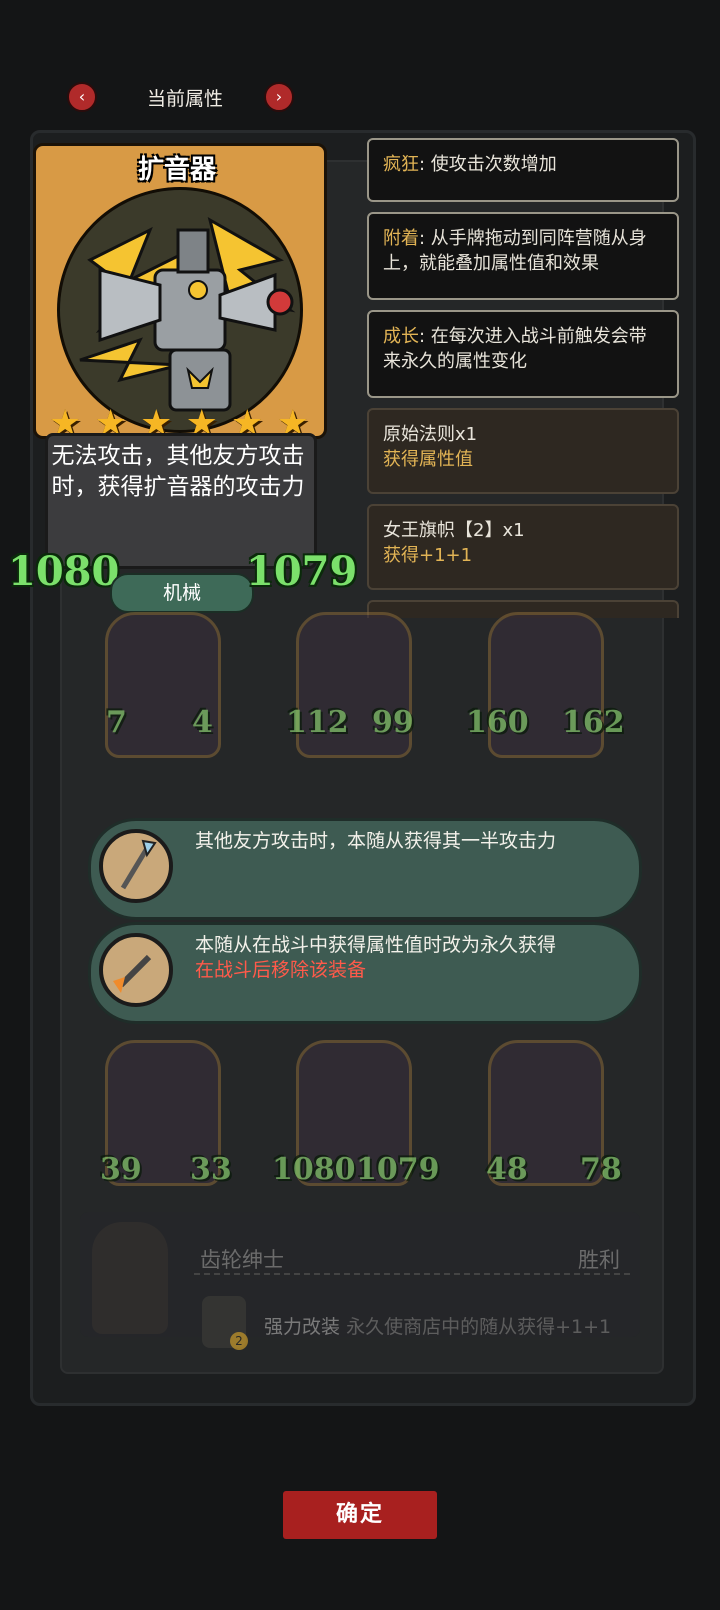  Describe the element at coordinates (497, 722) in the screenshot. I see `minion-attack: 160` at that location.